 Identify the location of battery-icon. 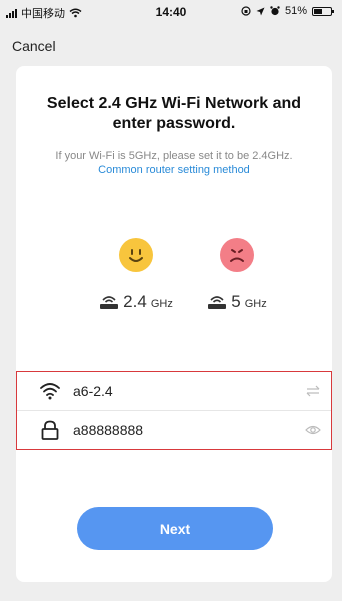
(323, 11).